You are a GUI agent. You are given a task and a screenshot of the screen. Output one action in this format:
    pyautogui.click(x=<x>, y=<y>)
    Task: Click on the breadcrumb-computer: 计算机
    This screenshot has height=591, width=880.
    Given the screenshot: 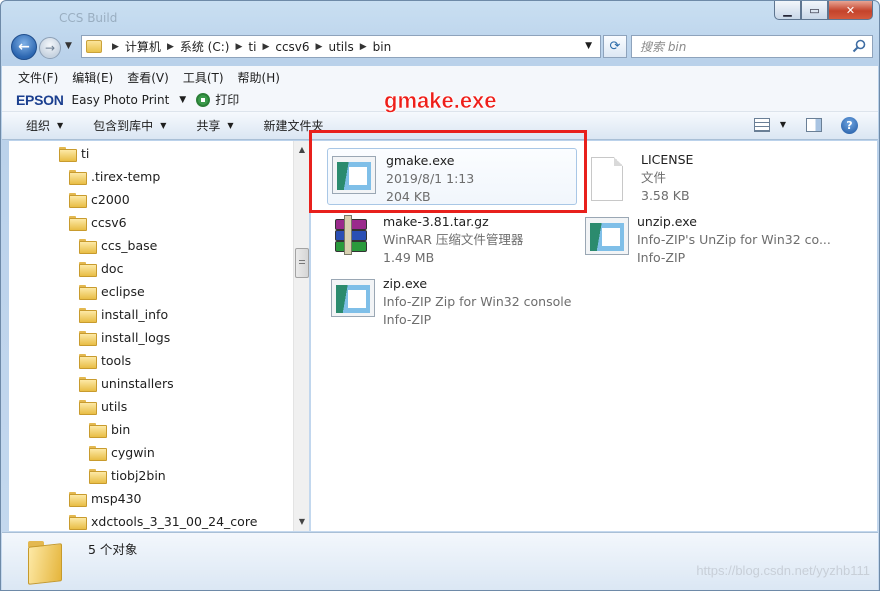 What is the action you would take?
    pyautogui.click(x=143, y=46)
    